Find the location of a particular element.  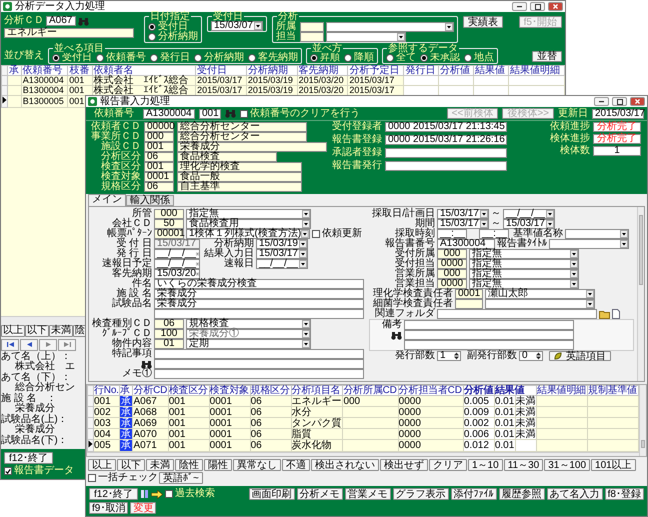

column-header: 依頼番号 is located at coordinates (44, 71).